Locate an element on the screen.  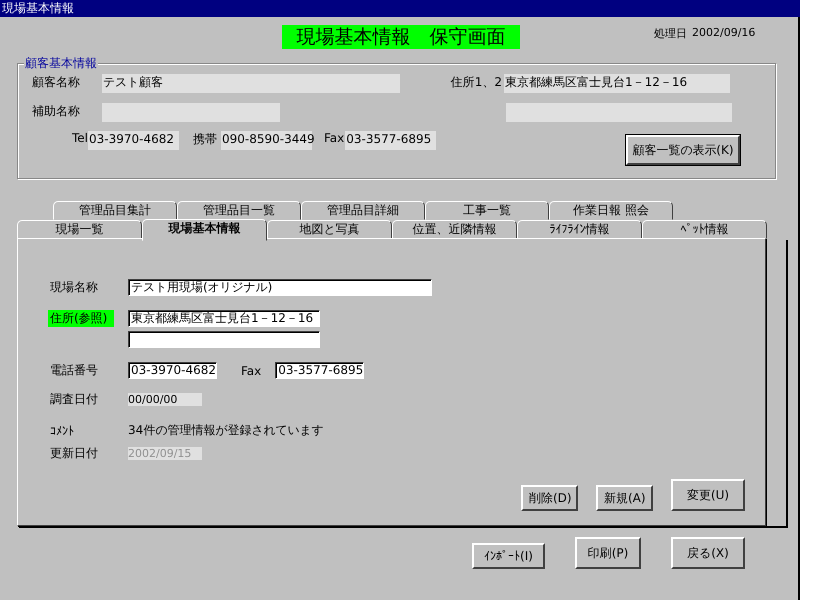
comment-text: 34件の管理情報が登録されています is located at coordinates (226, 430).